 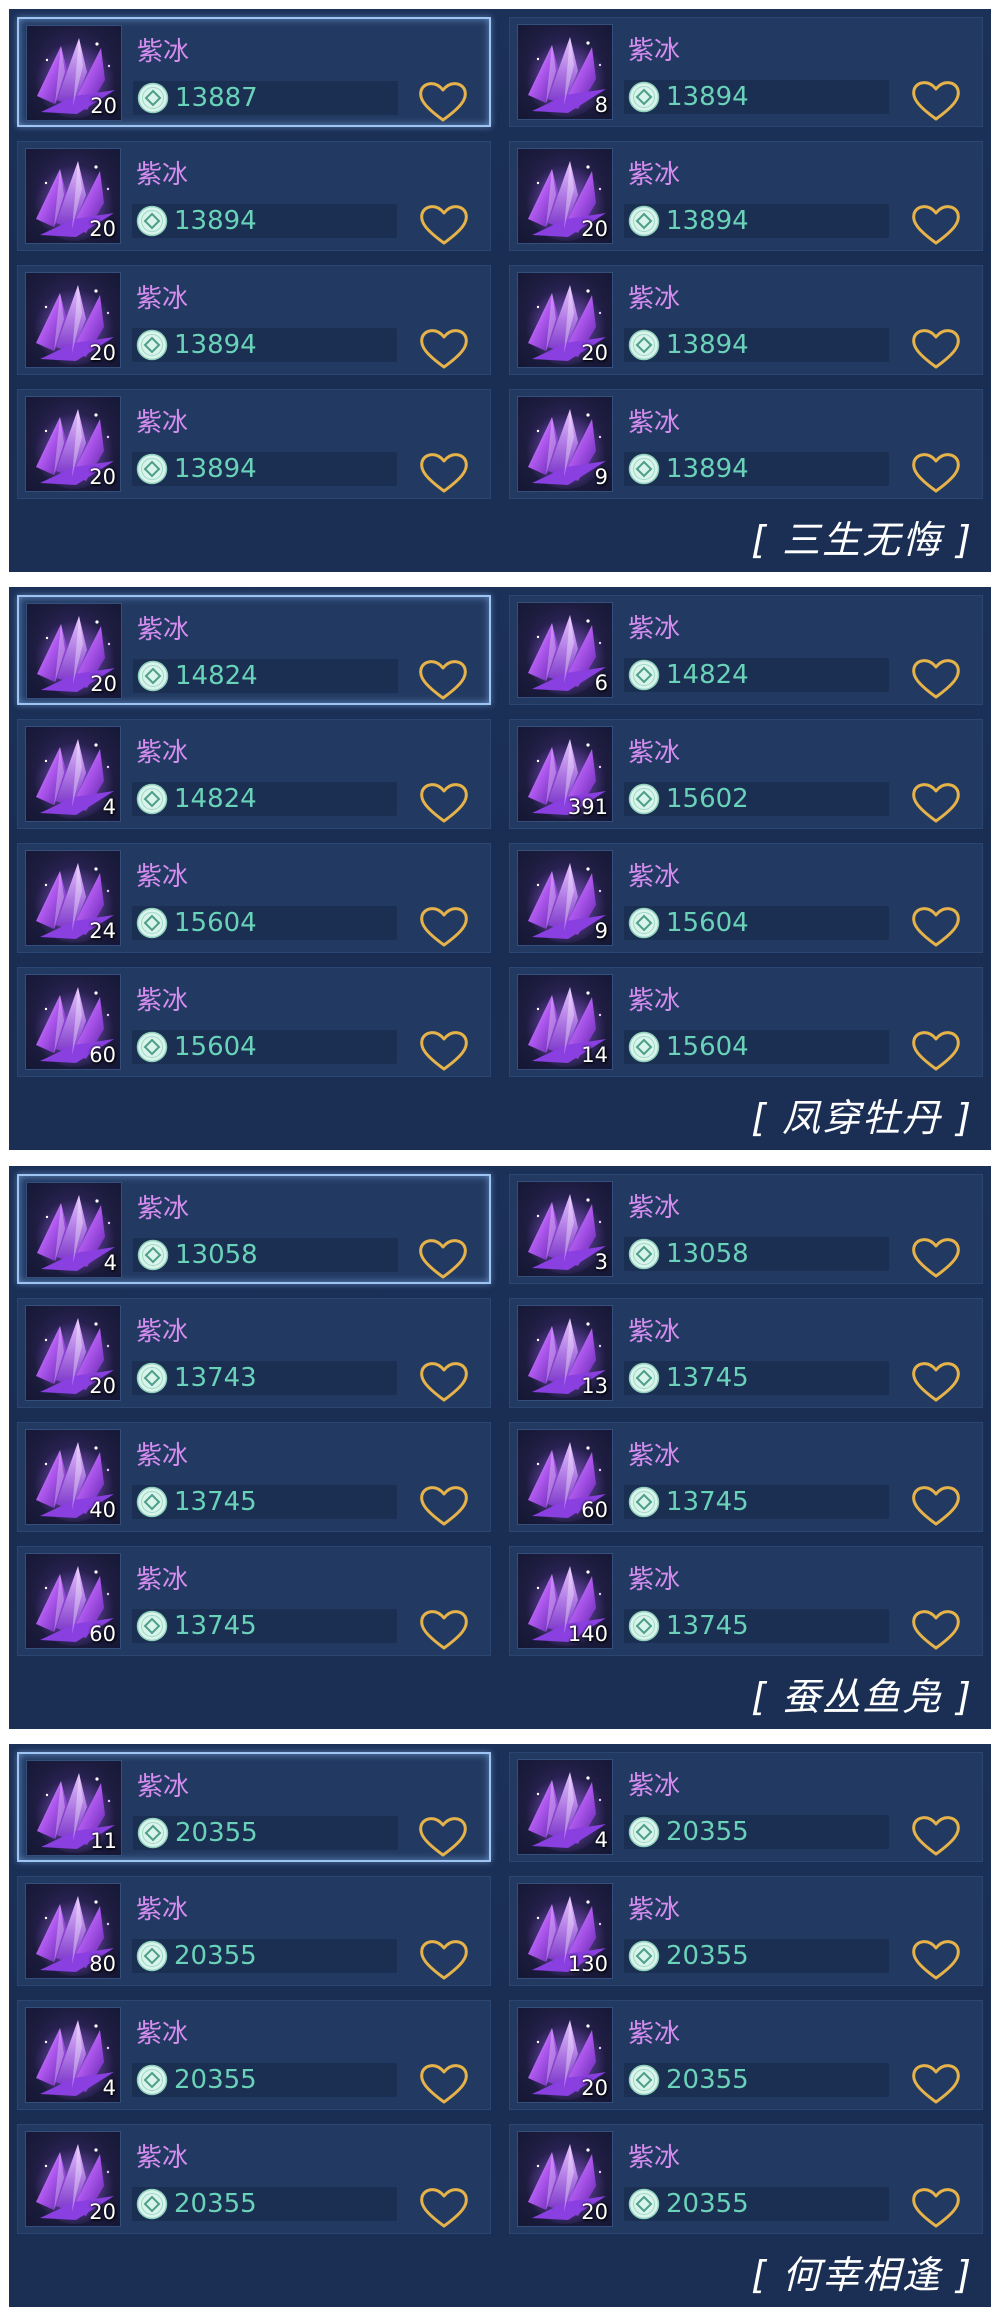 What do you see at coordinates (746, 444) in the screenshot?
I see `listing-card: 9 紫冰 13894` at bounding box center [746, 444].